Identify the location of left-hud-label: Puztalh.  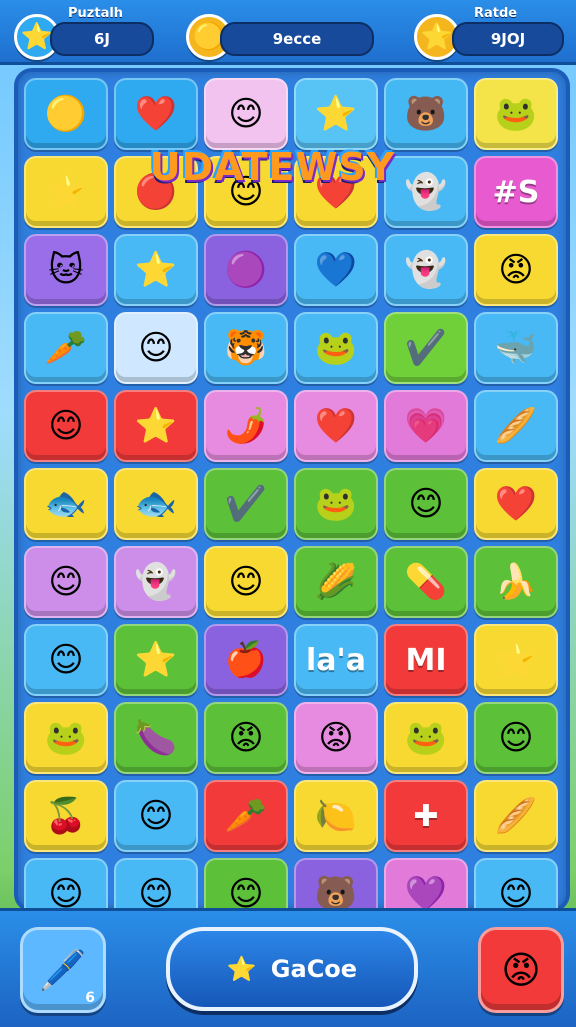
(96, 13).